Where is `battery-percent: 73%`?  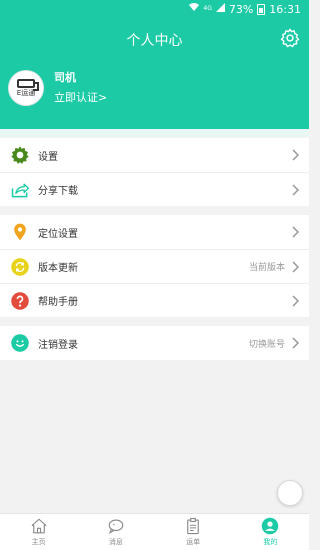
battery-percent: 73% is located at coordinates (241, 9).